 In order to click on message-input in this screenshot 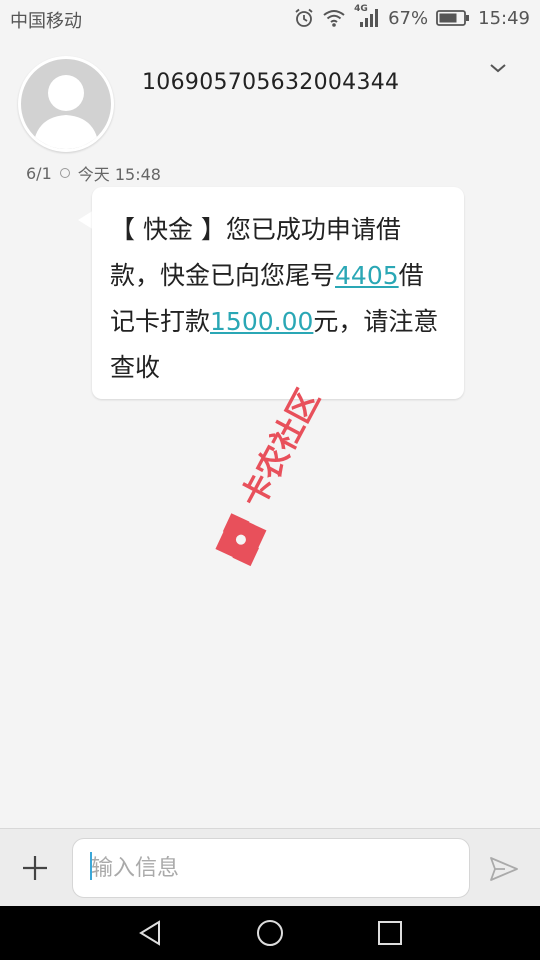, I will do `click(271, 868)`.